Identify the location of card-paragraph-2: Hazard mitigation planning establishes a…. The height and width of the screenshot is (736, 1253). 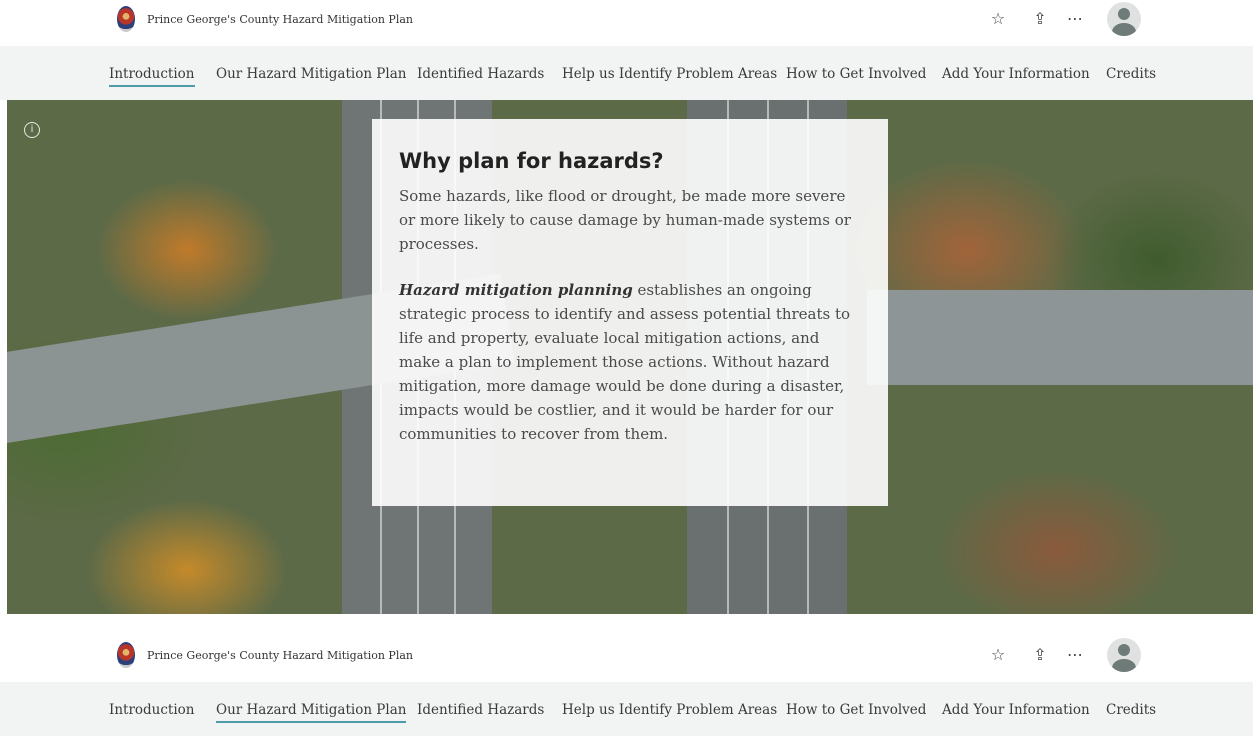
(630, 362).